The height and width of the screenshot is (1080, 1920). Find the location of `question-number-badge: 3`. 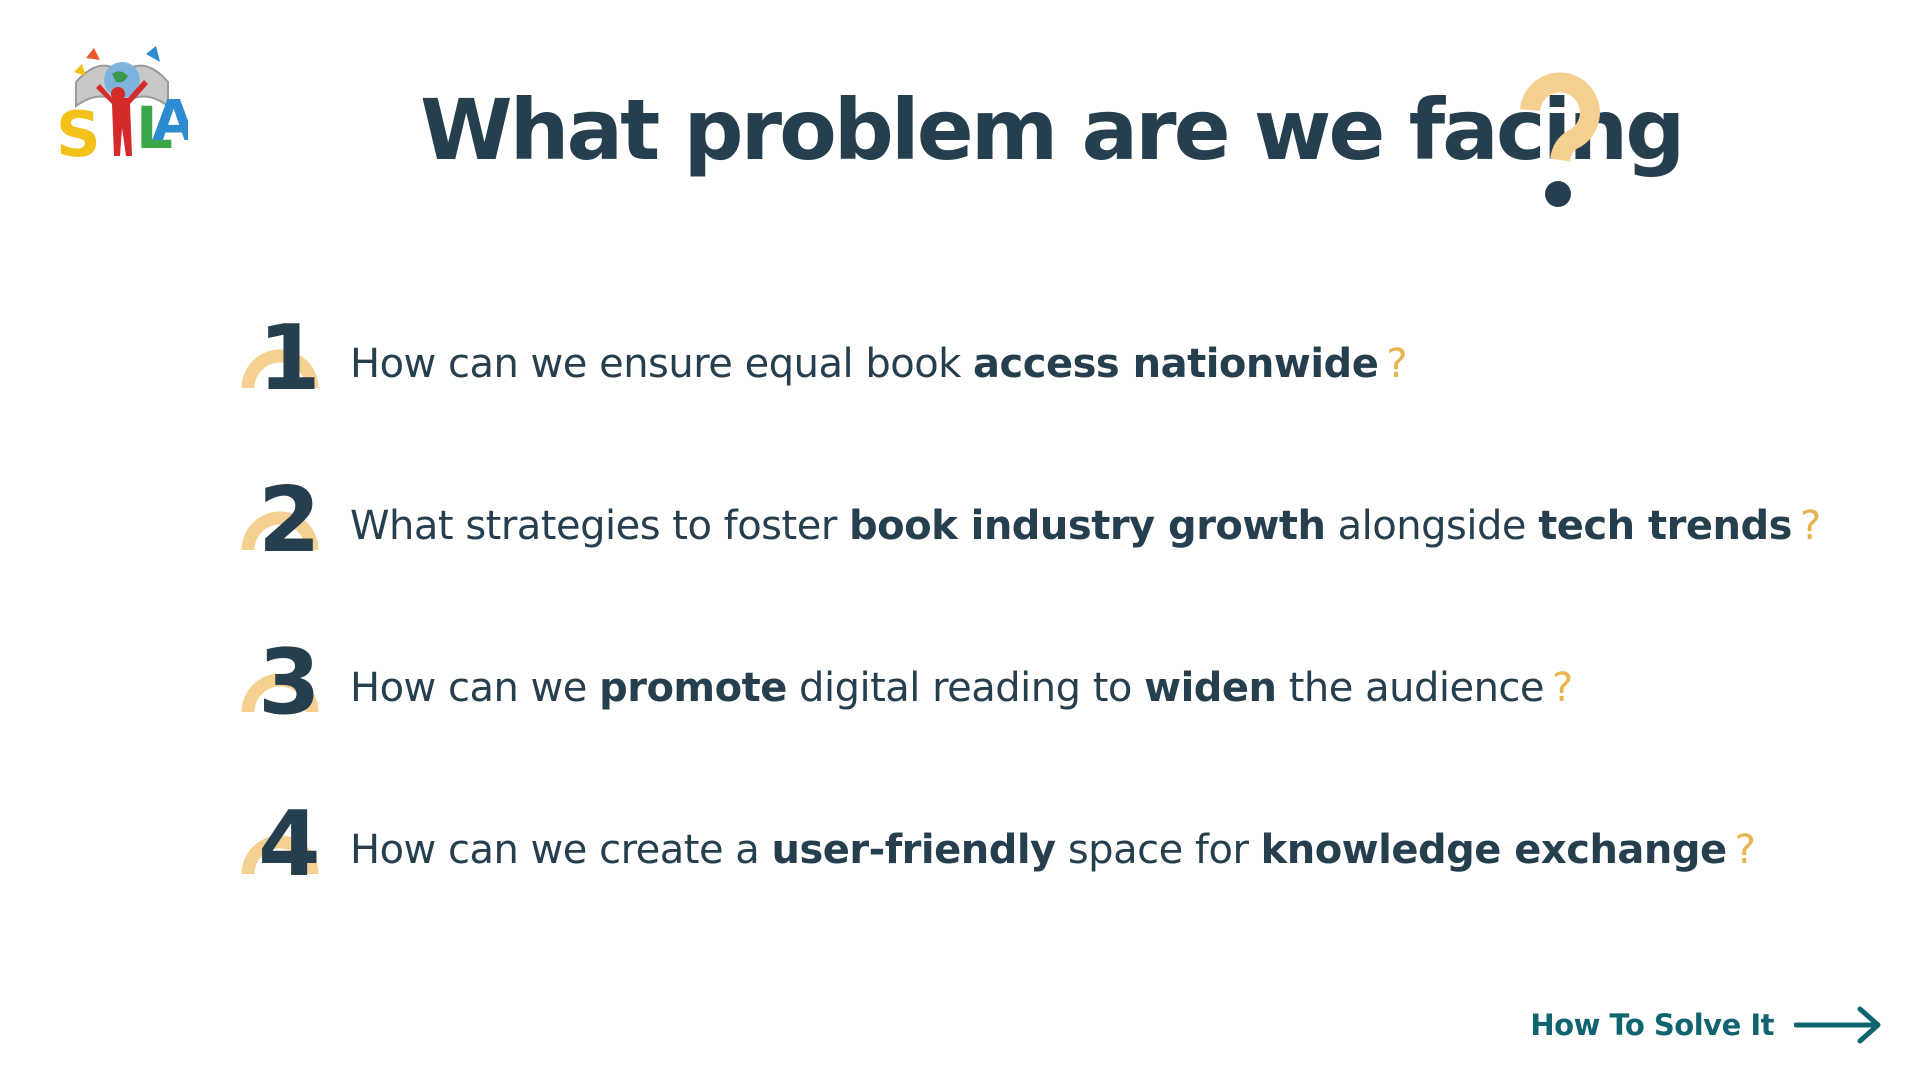

question-number-badge: 3 is located at coordinates (285, 684).